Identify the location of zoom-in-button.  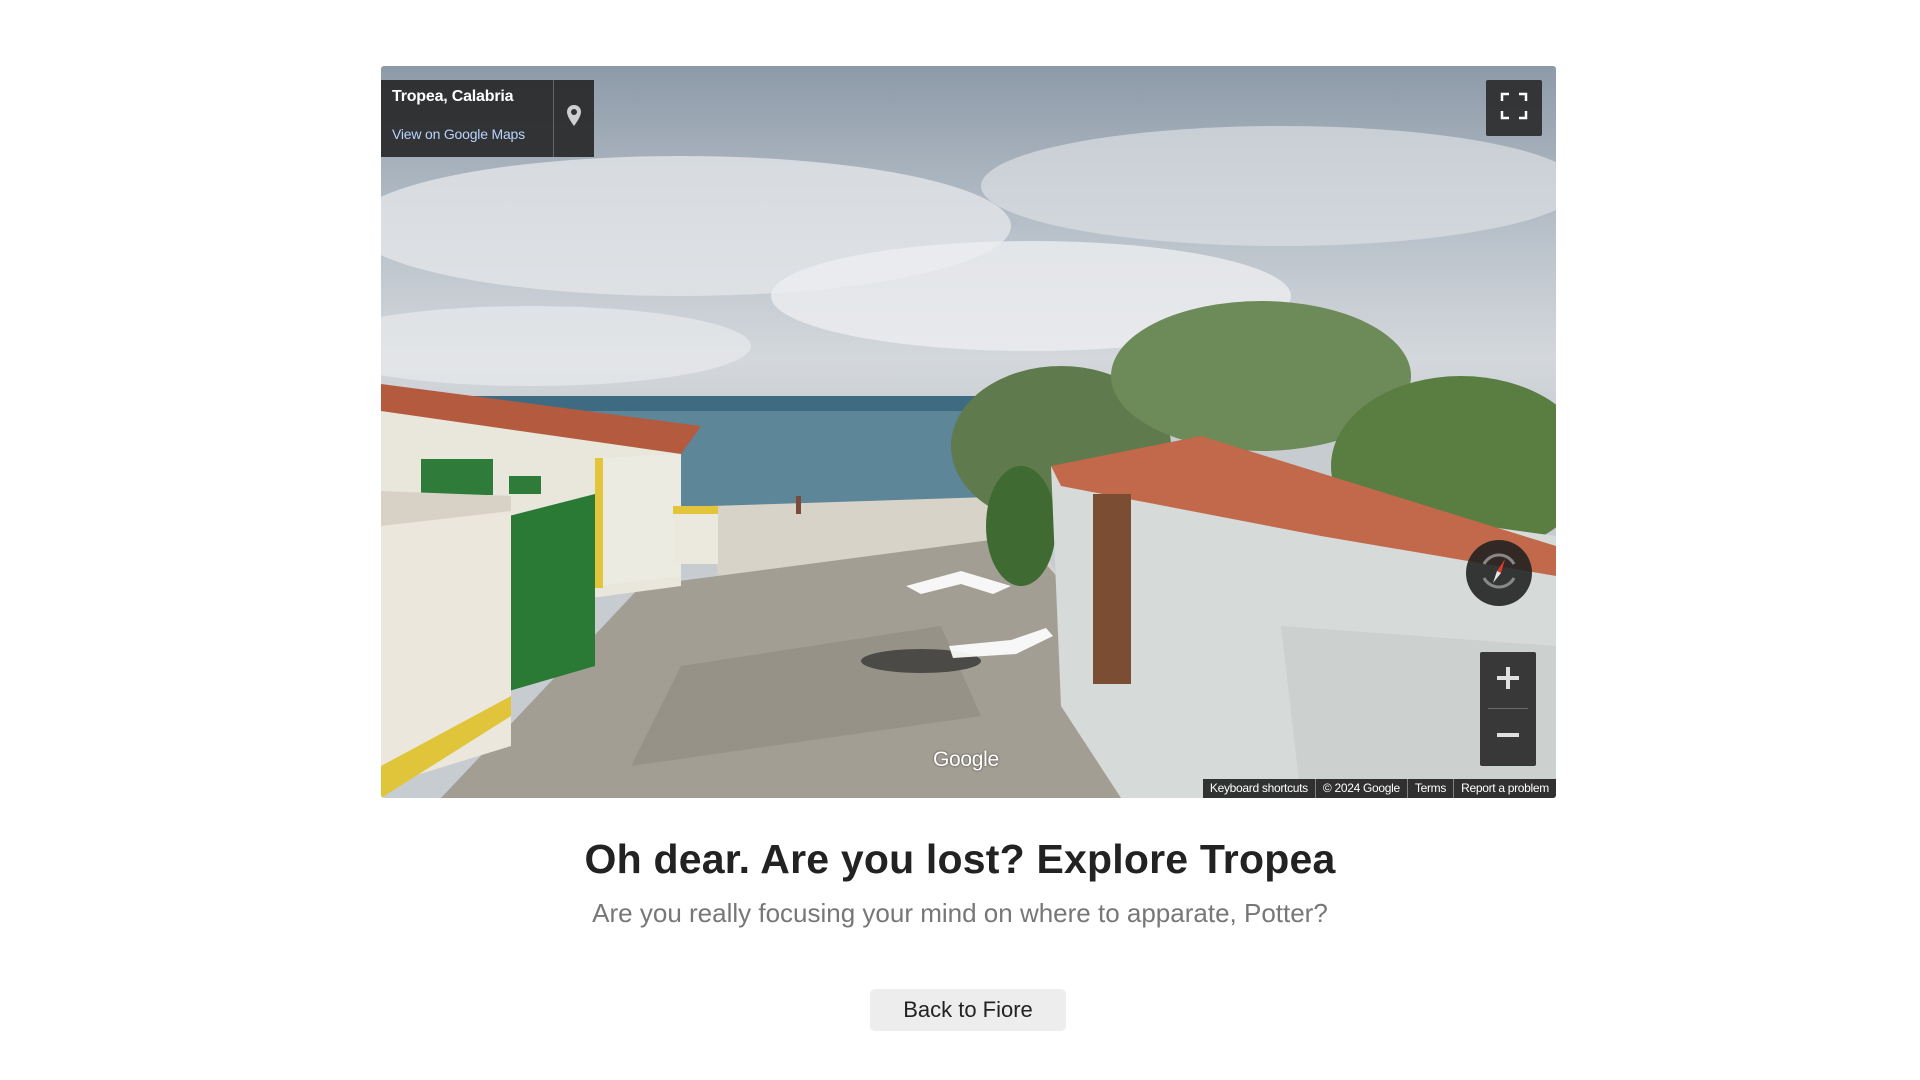
(1508, 680).